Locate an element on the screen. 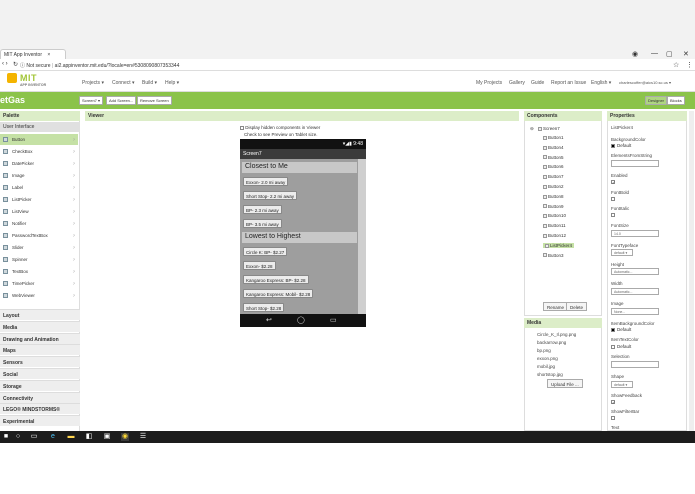 This screenshot has height=494, width=695. palette-item-button: Button? is located at coordinates (39, 139).